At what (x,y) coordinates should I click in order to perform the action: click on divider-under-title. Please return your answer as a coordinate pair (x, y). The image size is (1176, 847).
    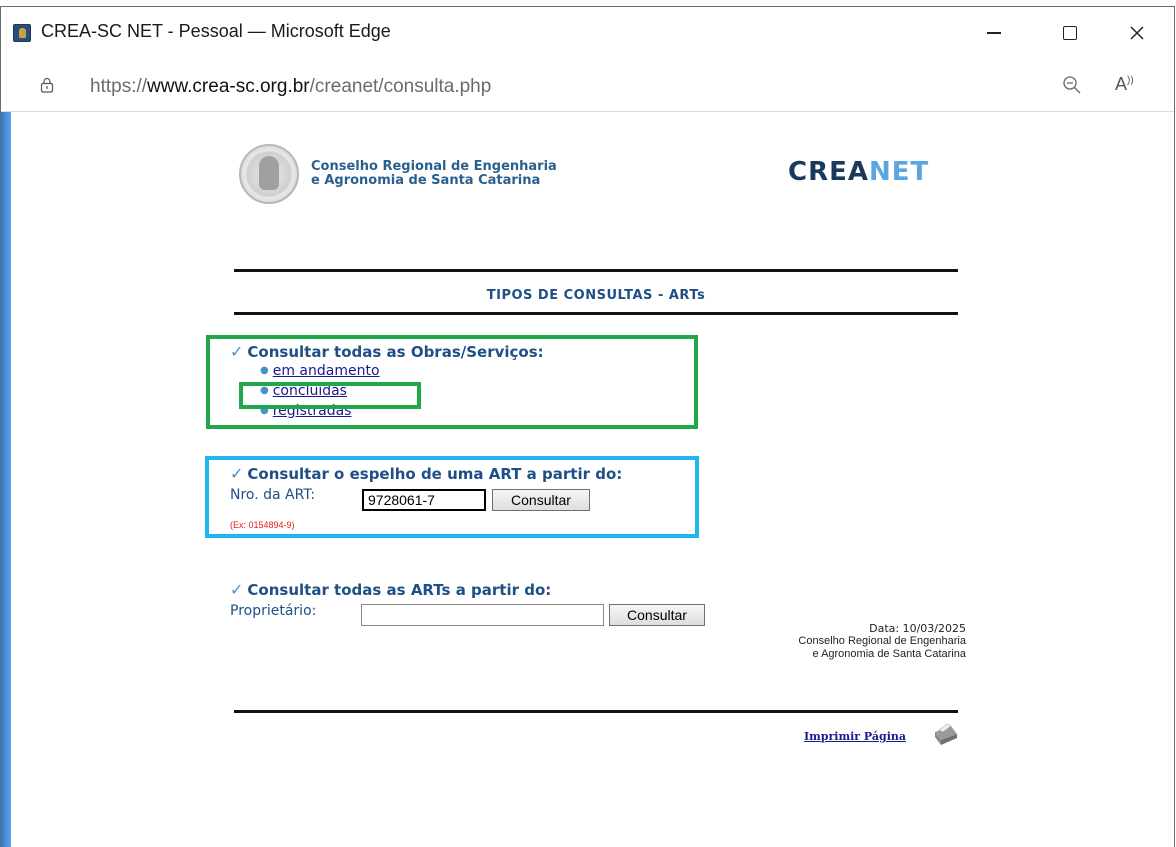
    Looking at the image, I should click on (596, 313).